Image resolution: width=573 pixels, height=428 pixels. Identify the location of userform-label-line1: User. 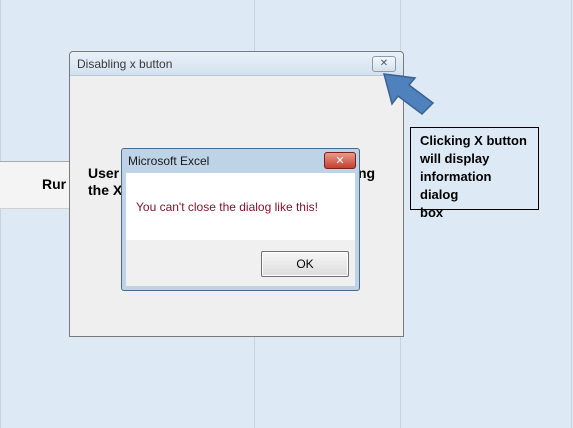
(104, 173).